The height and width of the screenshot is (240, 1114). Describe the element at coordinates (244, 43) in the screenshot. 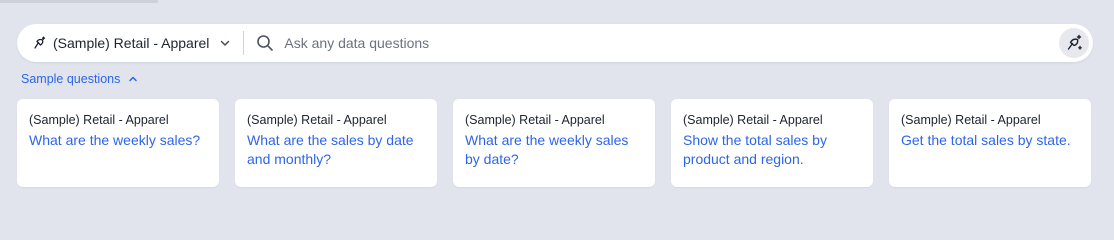

I see `search-divider` at that location.